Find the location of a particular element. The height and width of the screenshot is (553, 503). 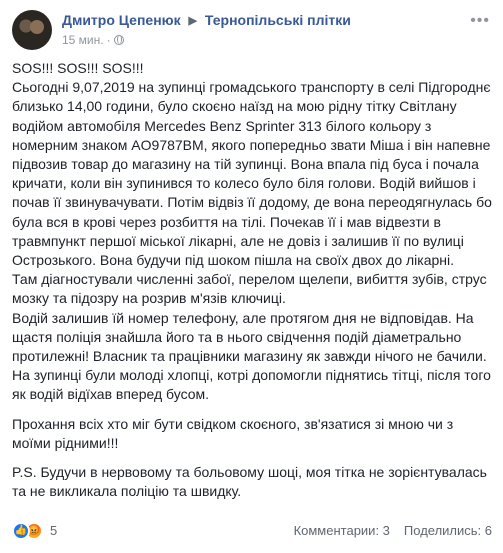

group-name: Тернопільські плітки is located at coordinates (278, 20).